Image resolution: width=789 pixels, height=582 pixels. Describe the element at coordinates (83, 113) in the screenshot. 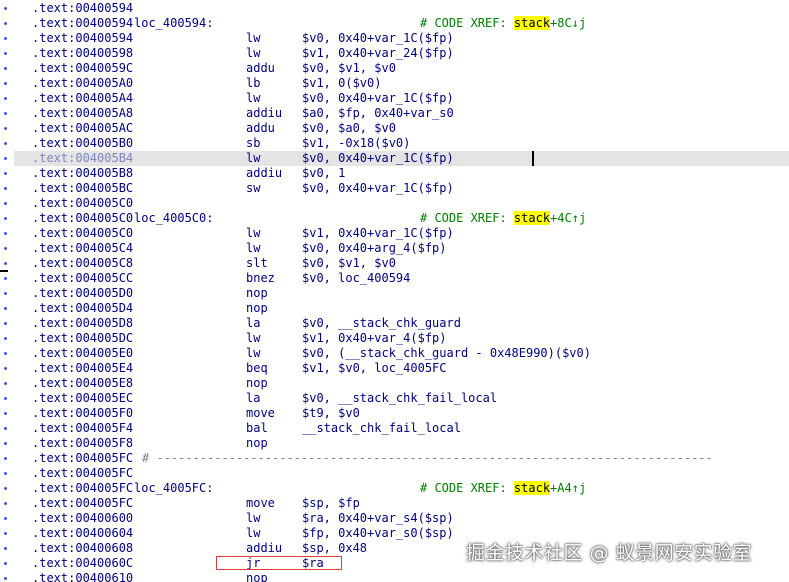

I see `line-address: .text:004005A8` at that location.